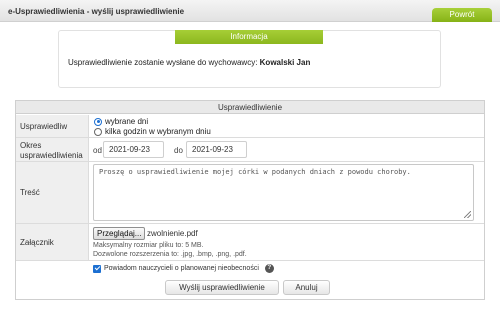 The width and height of the screenshot is (500, 319). What do you see at coordinates (133, 149) in the screenshot?
I see `from-date-input: 2021-09-23` at bounding box center [133, 149].